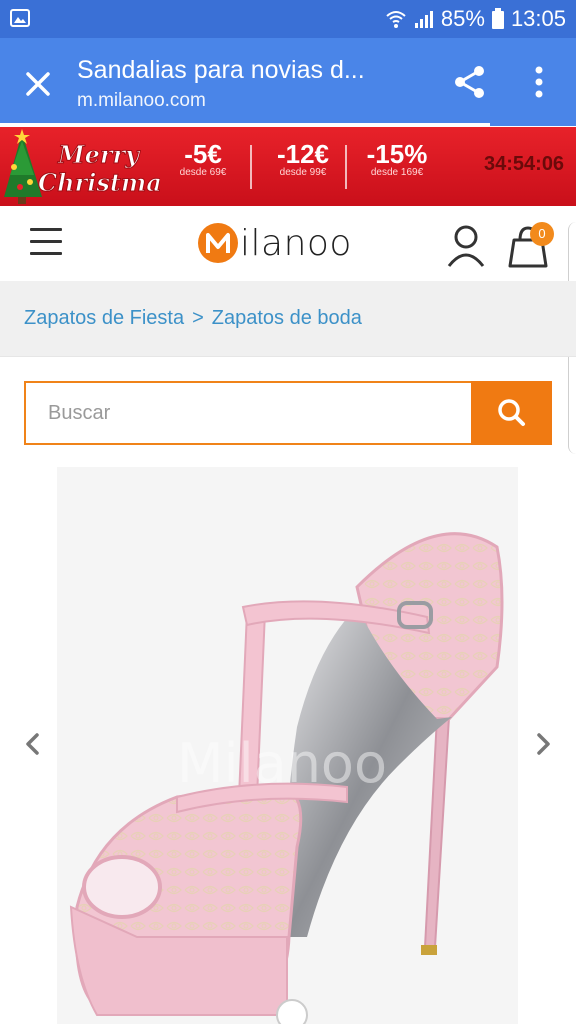  I want to click on cart-count-badge: 0, so click(542, 234).